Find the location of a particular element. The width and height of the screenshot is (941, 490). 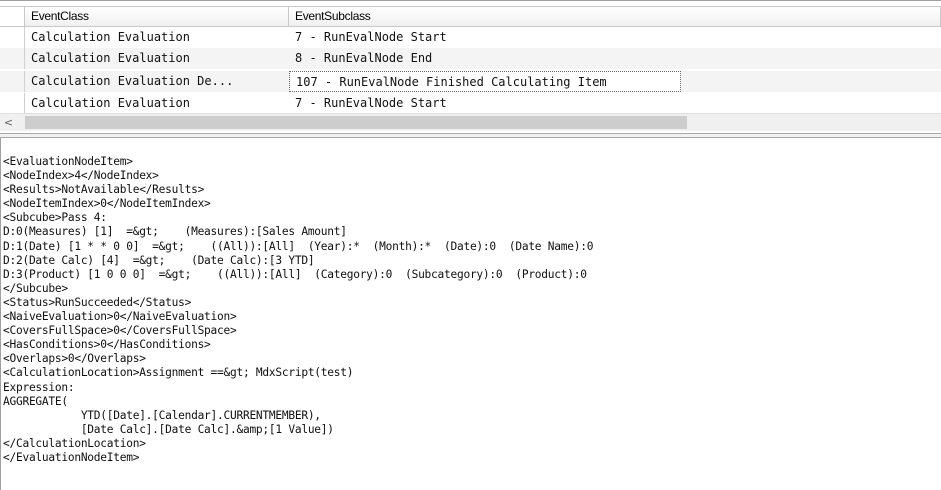

detail-line: <Results>NotAvailable</Results> is located at coordinates (104, 190).